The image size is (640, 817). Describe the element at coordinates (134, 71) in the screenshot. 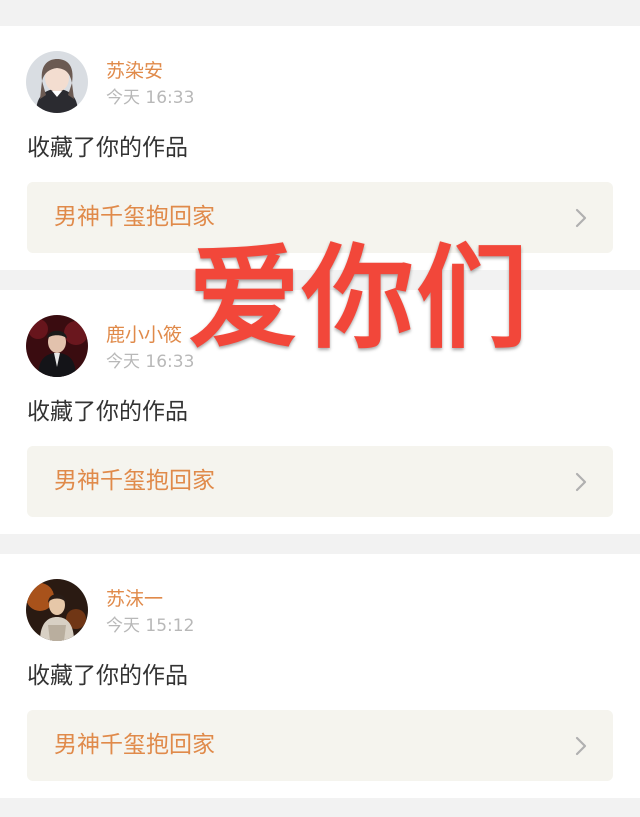

I see `username: 苏染安` at that location.